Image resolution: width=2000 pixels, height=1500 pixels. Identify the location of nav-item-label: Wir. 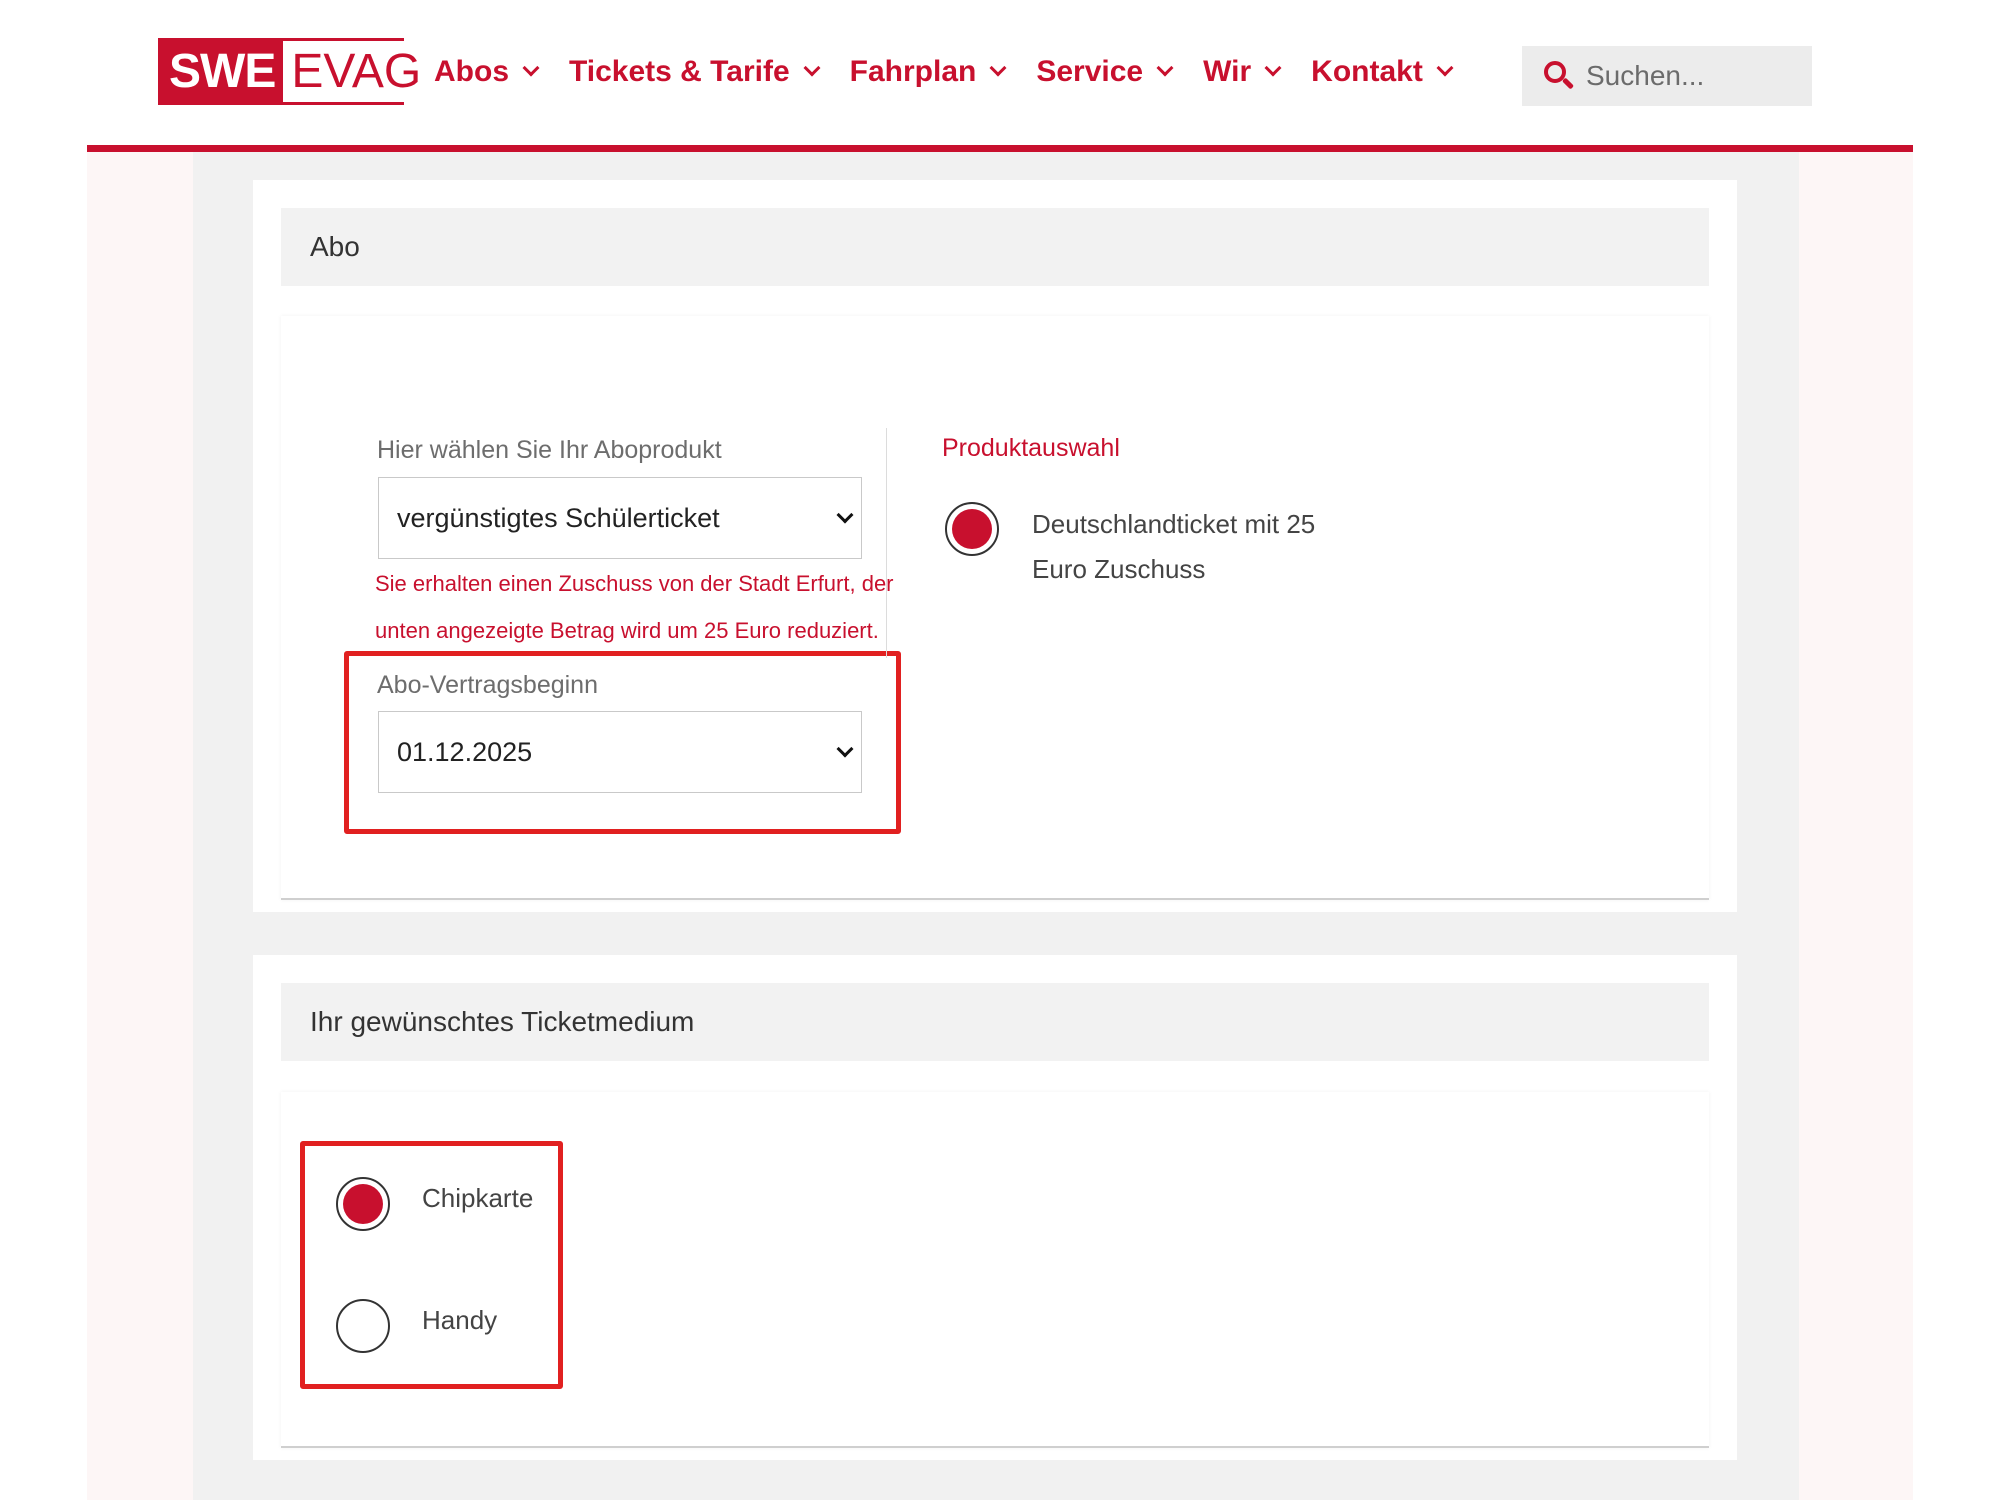
(1227, 71).